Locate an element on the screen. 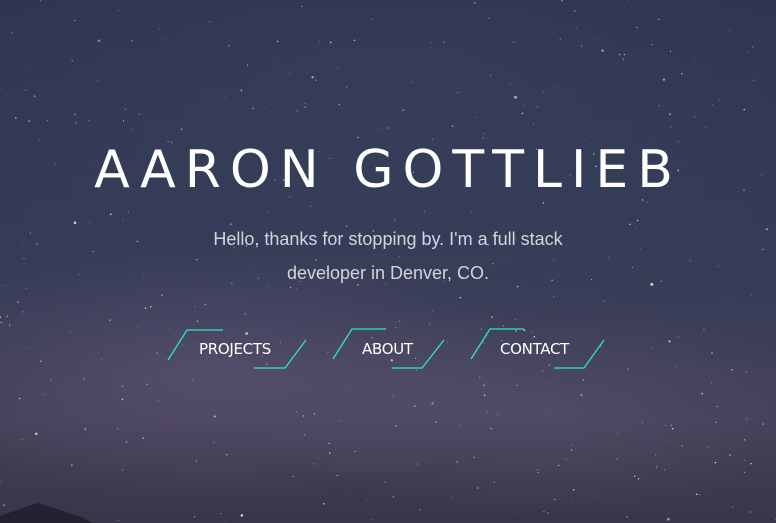 The width and height of the screenshot is (776, 523). page-title: AARON GOTTLIEB is located at coordinates (388, 170).